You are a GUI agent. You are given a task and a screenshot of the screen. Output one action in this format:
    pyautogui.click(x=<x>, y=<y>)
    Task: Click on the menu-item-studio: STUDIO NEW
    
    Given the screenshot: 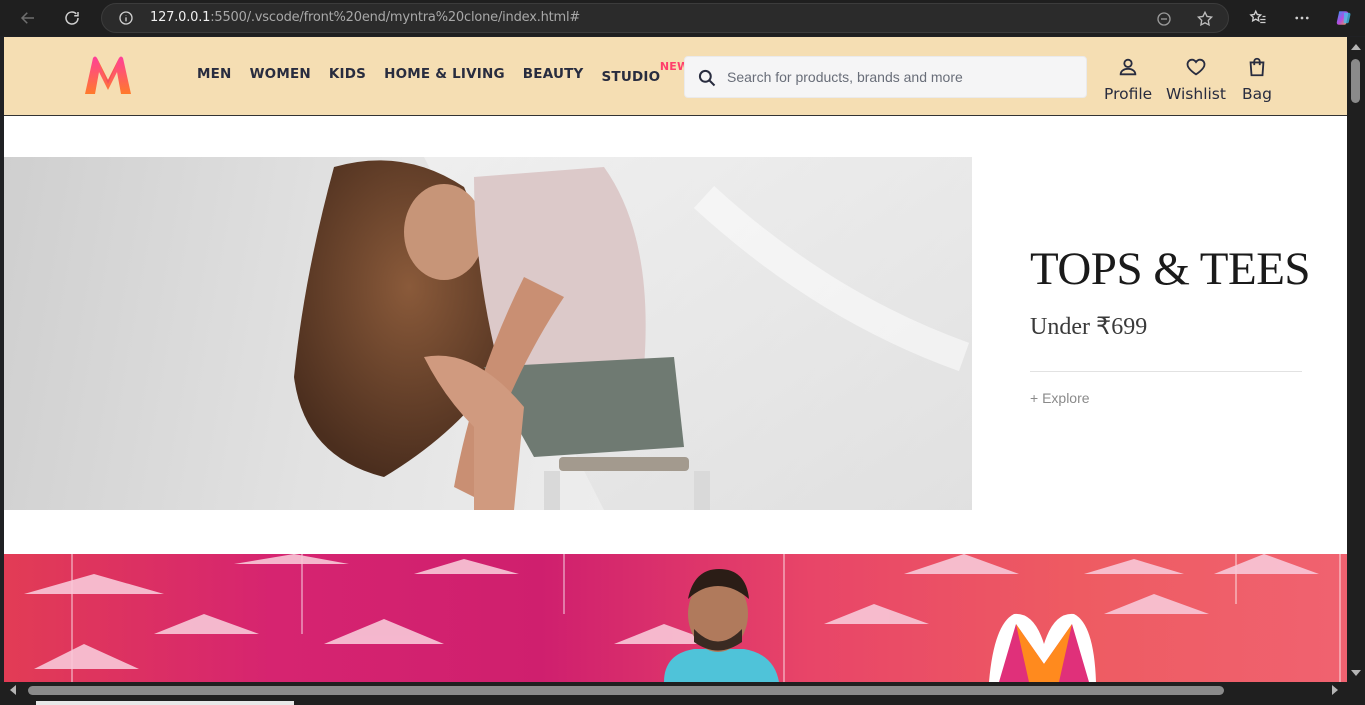 What is the action you would take?
    pyautogui.click(x=645, y=72)
    